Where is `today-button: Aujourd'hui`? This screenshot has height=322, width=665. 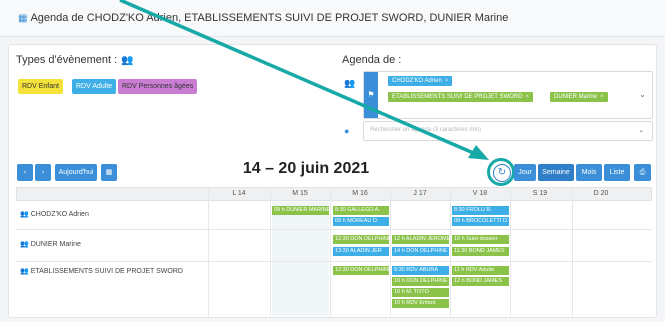
today-button: Aujourd'hui is located at coordinates (76, 172).